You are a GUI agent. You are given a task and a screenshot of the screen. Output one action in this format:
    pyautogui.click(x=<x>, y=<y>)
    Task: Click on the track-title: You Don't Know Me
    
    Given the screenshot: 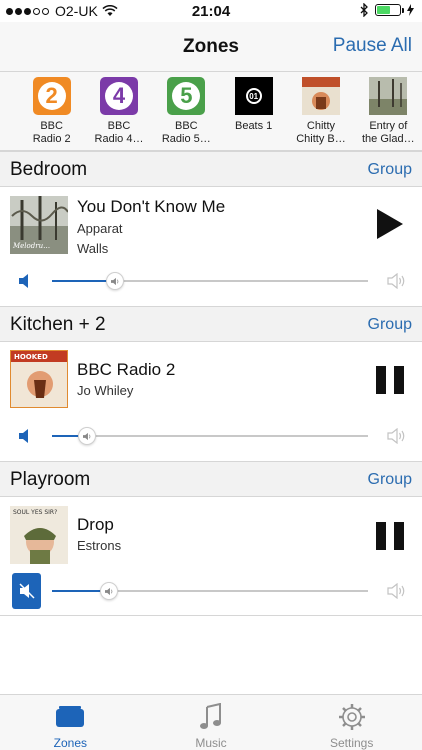 What is the action you would take?
    pyautogui.click(x=151, y=206)
    